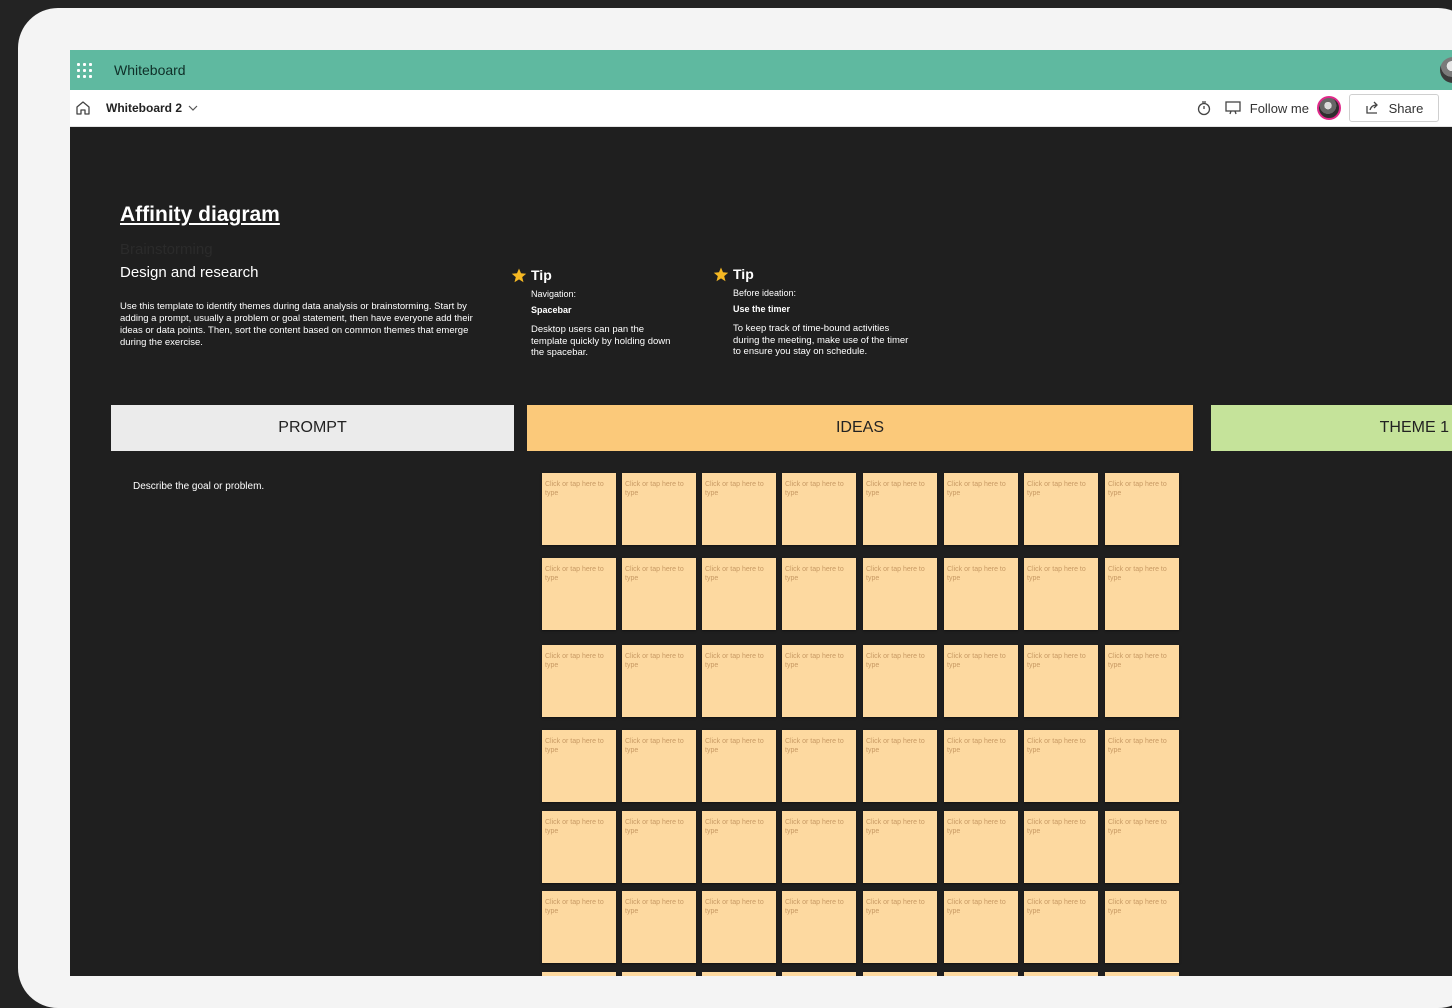 This screenshot has height=1008, width=1452. What do you see at coordinates (551, 310) in the screenshot?
I see `tip-name: Spacebar` at bounding box center [551, 310].